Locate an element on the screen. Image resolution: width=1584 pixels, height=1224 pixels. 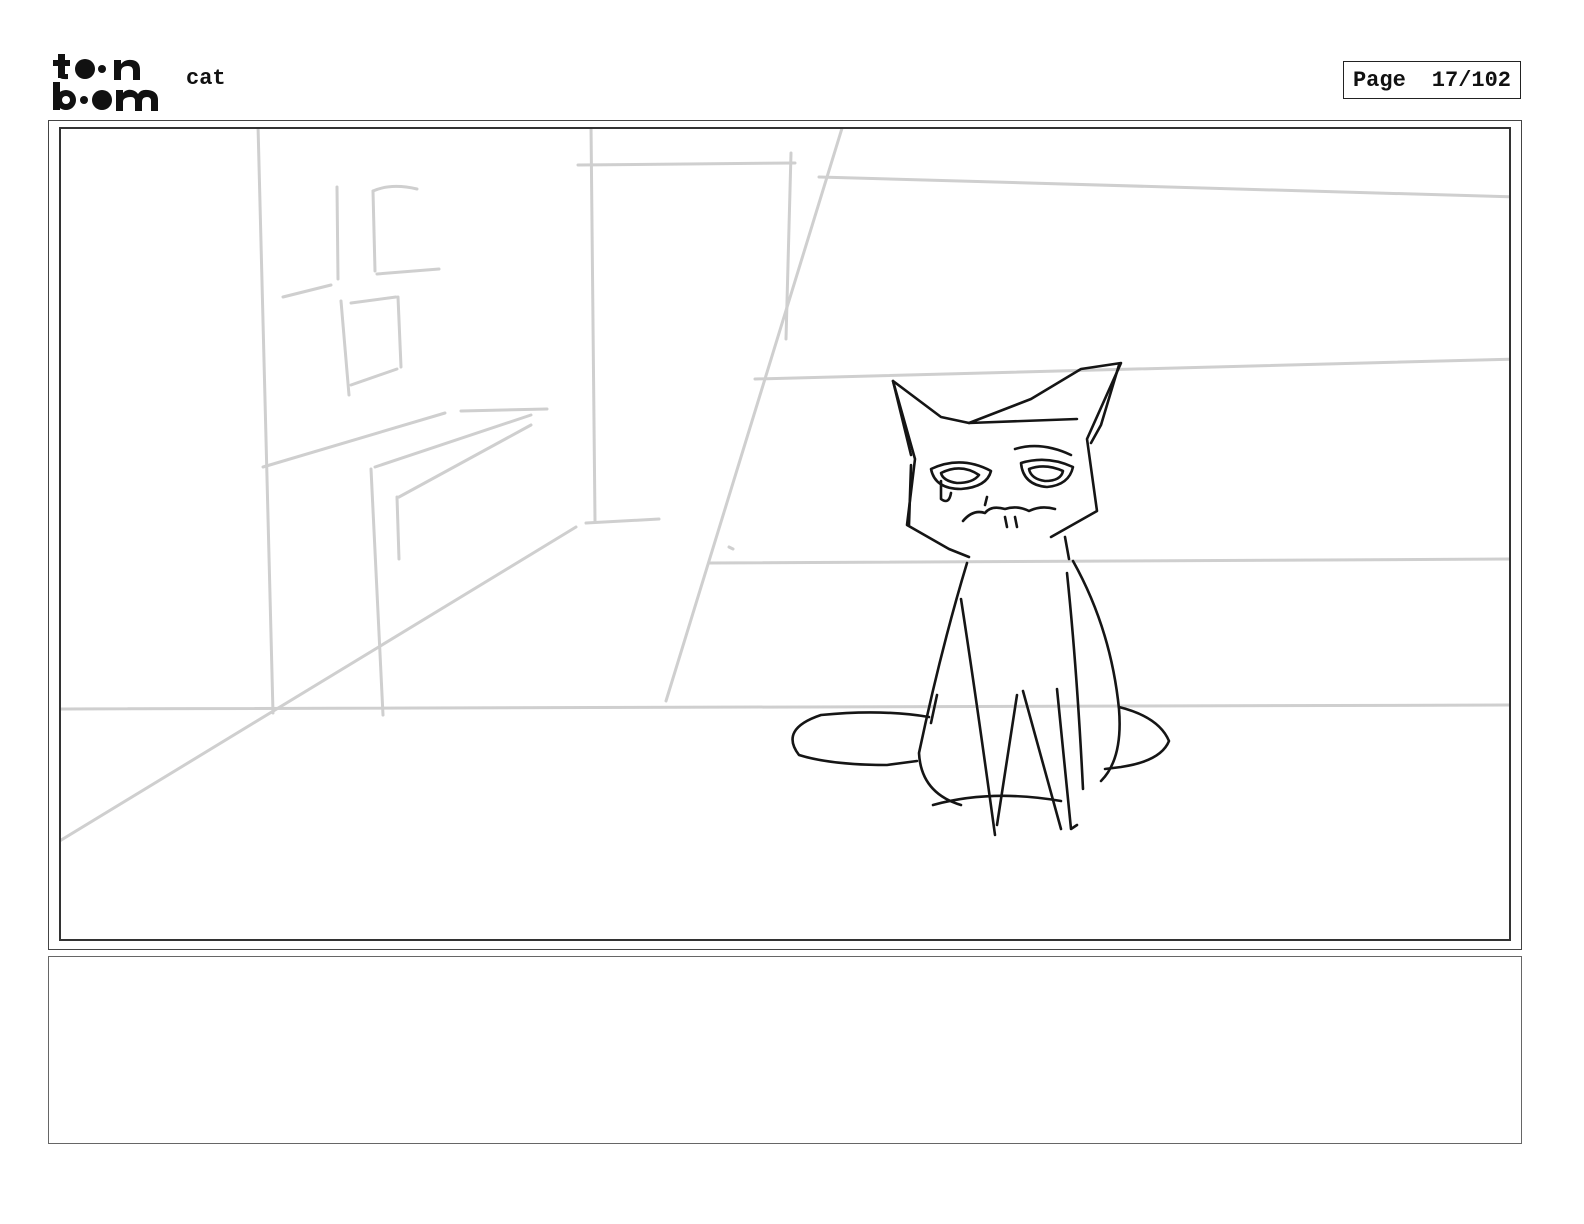
panel-notes-box is located at coordinates (785, 1050).